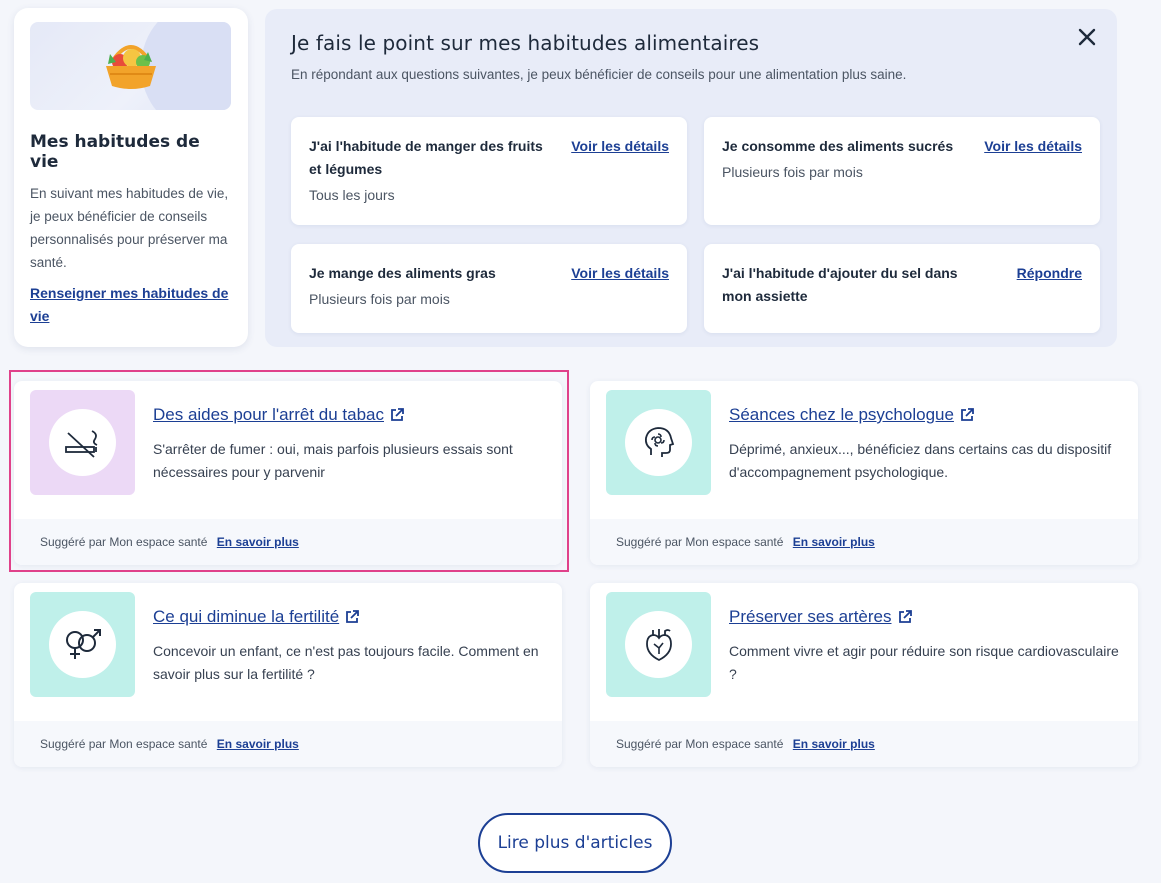 This screenshot has width=1161, height=883. Describe the element at coordinates (268, 414) in the screenshot. I see `article-title: Des aides pour l'arrêt du tabac` at that location.